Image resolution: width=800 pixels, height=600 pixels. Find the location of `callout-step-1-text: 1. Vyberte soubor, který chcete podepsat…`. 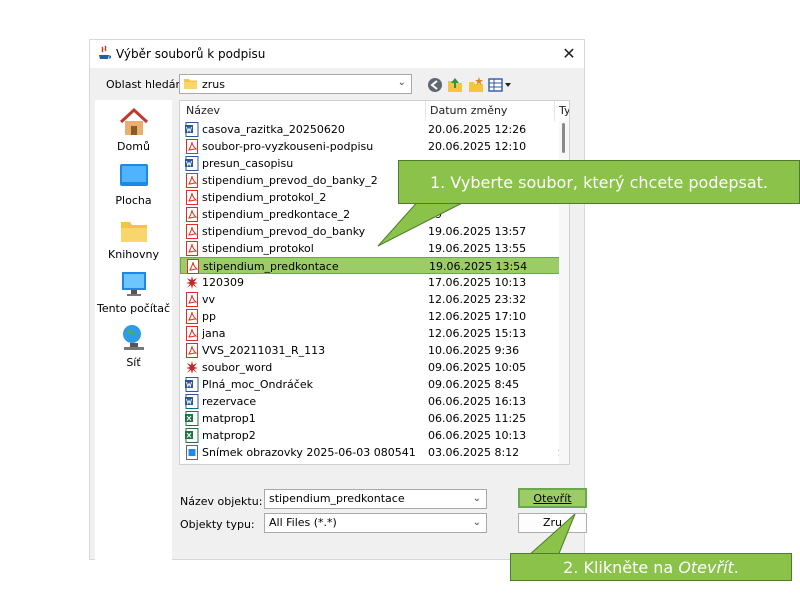

callout-step-1-text: 1. Vyberte soubor, který chcete podepsat… is located at coordinates (599, 182).